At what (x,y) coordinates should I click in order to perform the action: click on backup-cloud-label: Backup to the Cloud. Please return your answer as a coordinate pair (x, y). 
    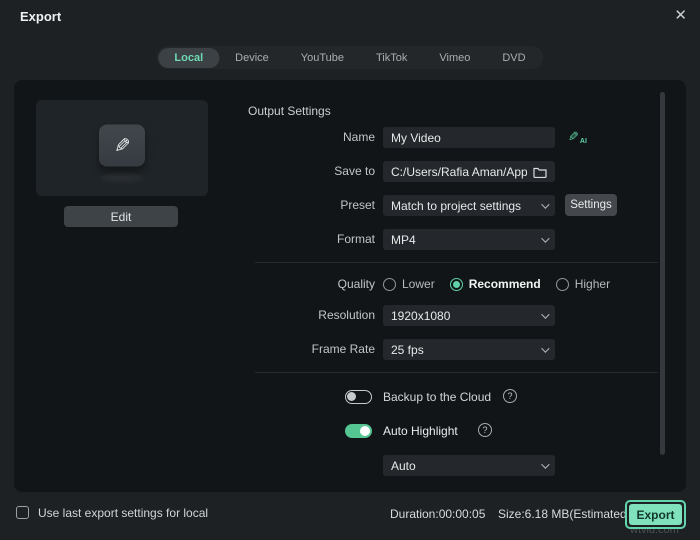
    Looking at the image, I should click on (437, 397).